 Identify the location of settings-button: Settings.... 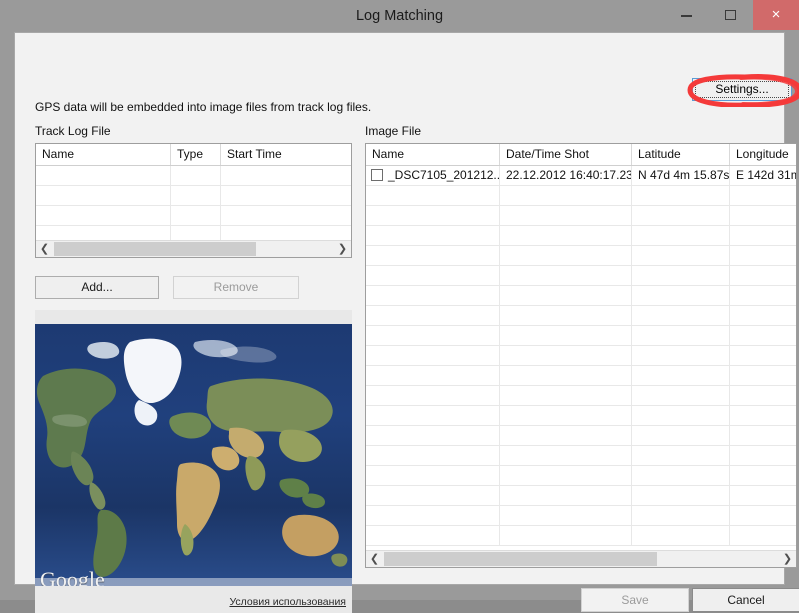
(742, 89).